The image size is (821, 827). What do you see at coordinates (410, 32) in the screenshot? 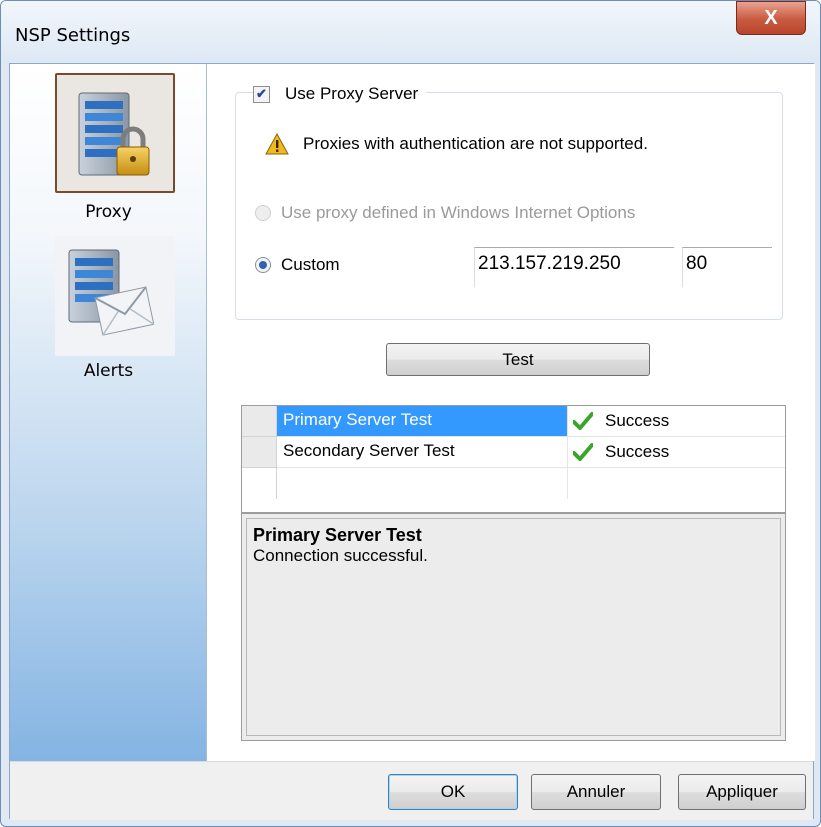
I see `title-bar: NSP Settings X` at bounding box center [410, 32].